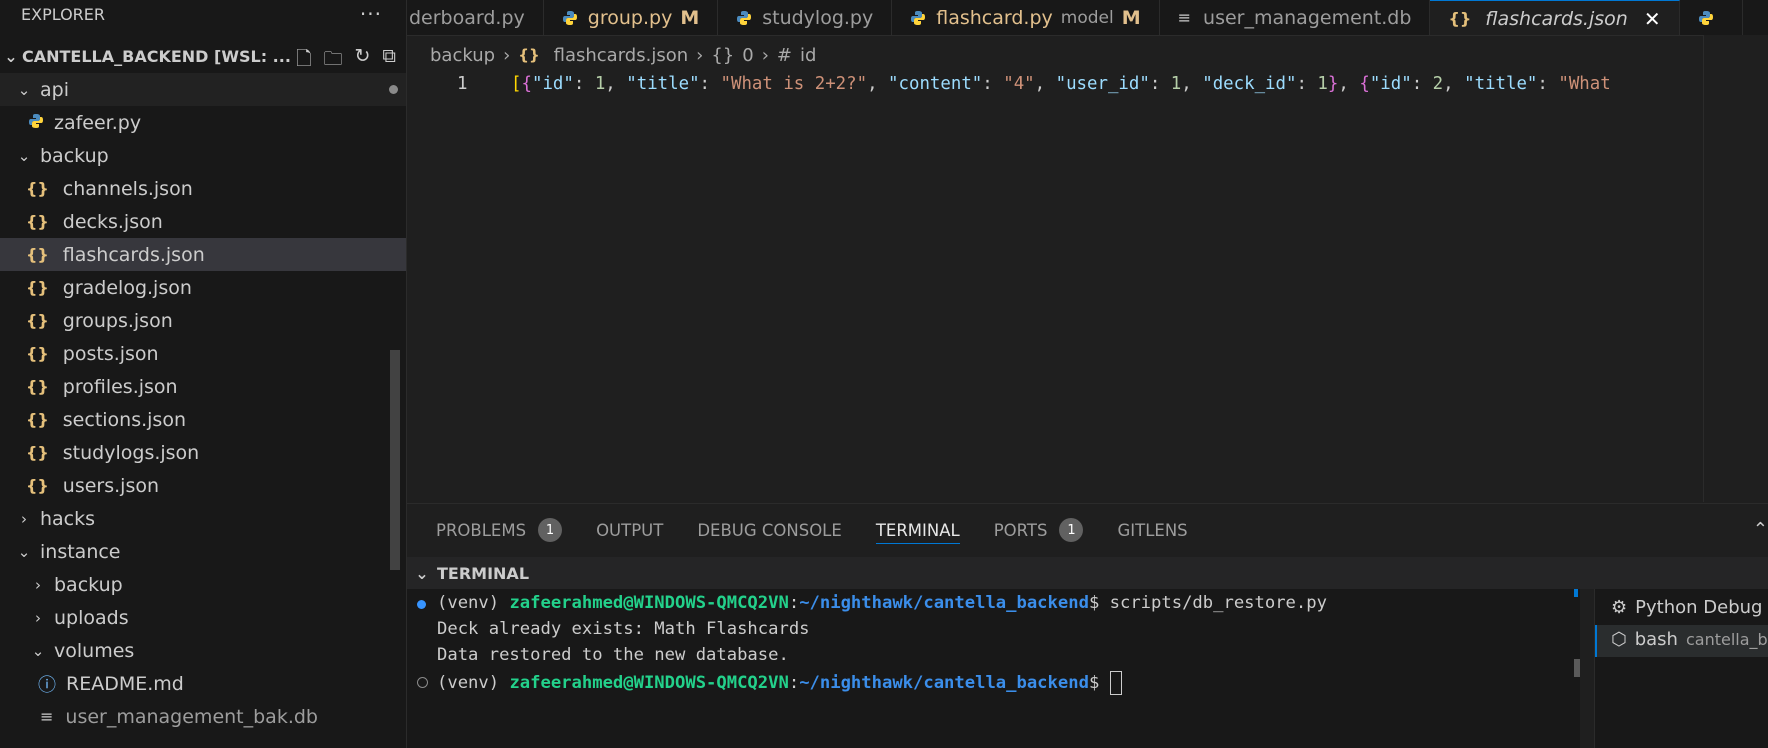  I want to click on explorer-header: EXPLORER ···, so click(203, 14).